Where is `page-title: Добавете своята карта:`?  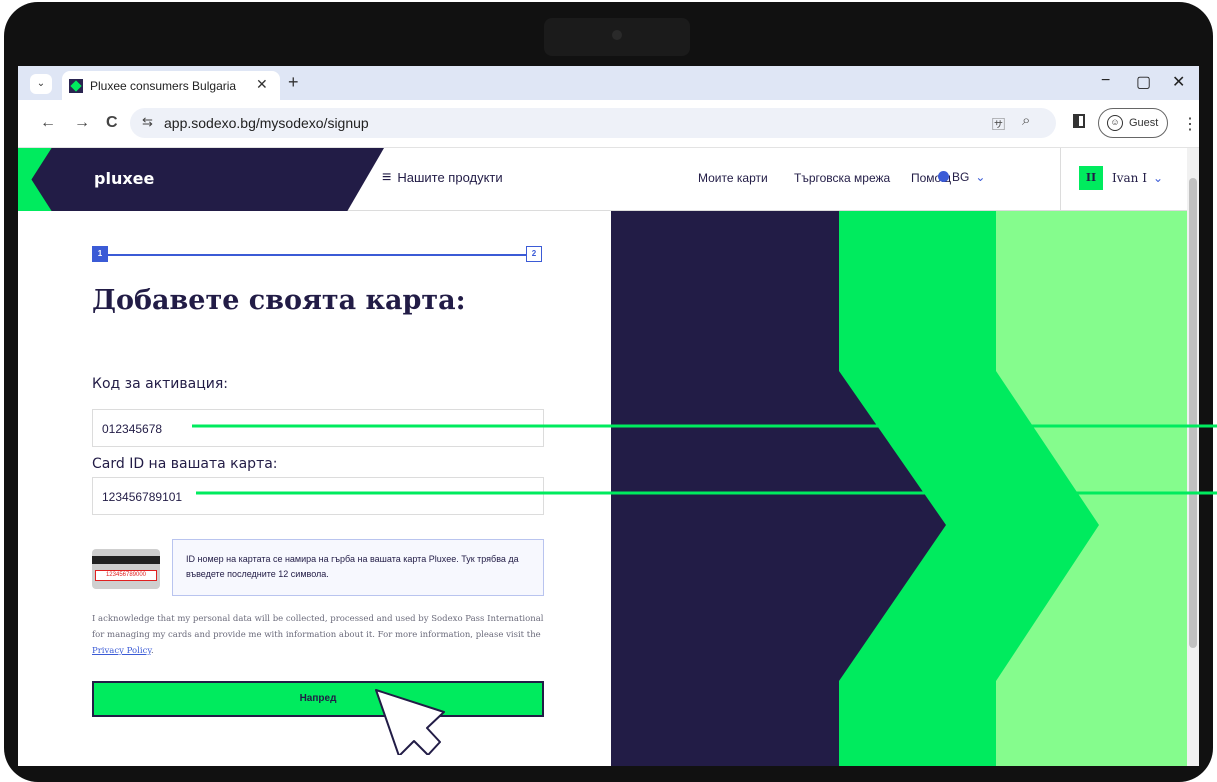
page-title: Добавете своята карта: is located at coordinates (279, 300).